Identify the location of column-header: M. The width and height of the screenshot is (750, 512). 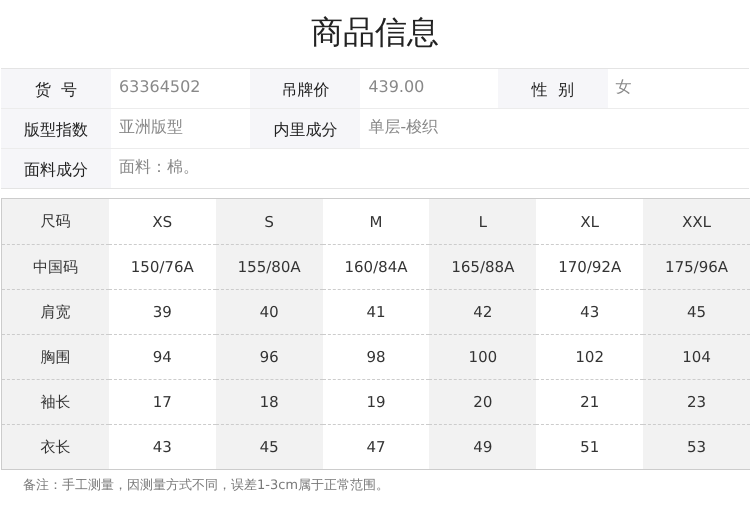
(376, 221).